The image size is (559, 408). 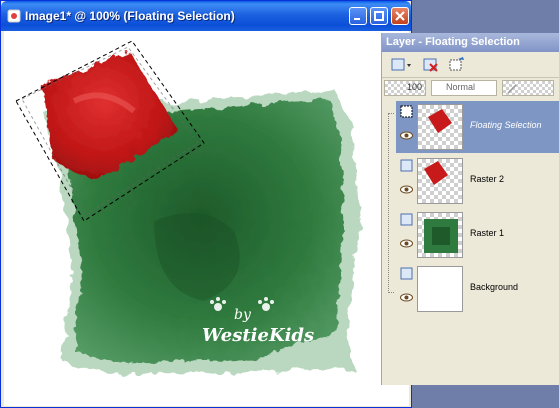 I want to click on blend-row: 100 Normal, so click(x=470, y=88).